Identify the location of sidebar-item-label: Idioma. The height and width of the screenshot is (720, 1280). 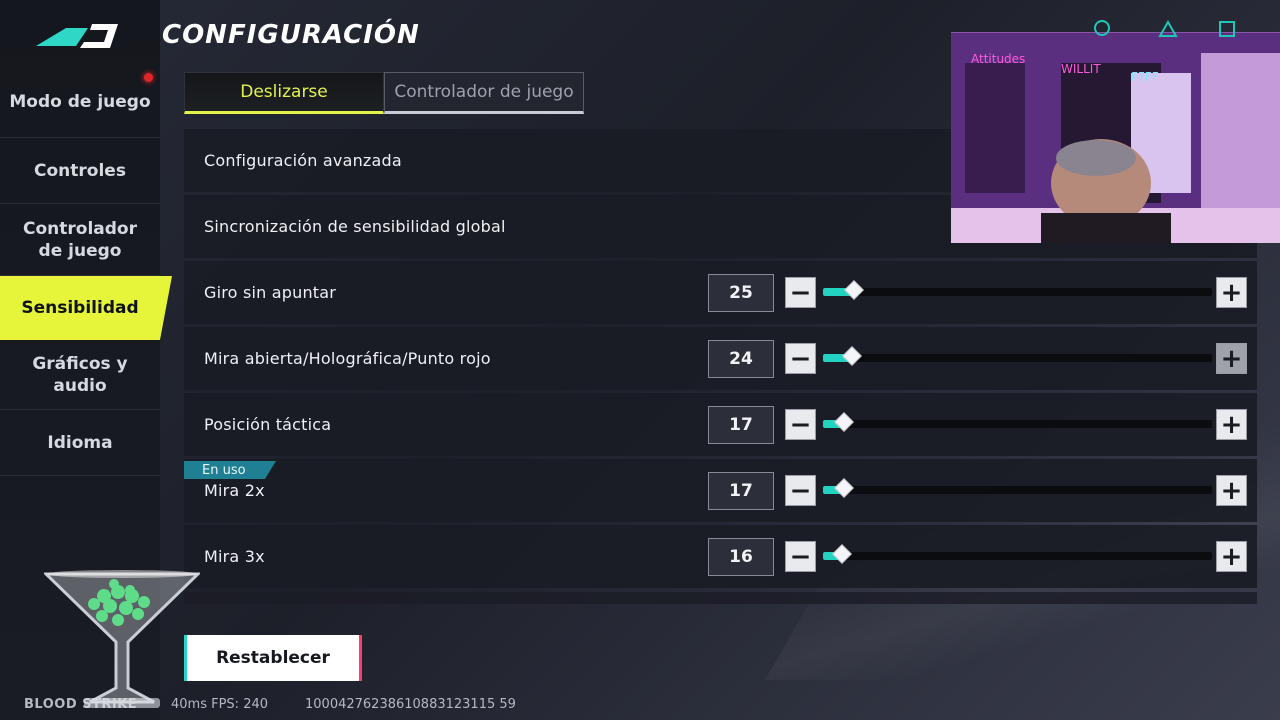
(80, 442).